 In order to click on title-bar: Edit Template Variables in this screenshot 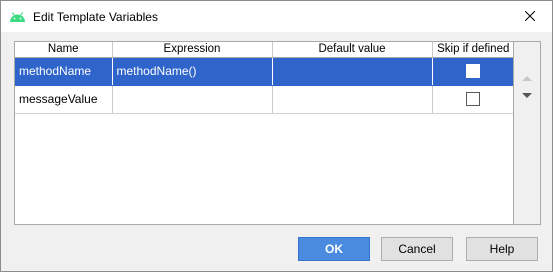, I will do `click(276, 16)`.